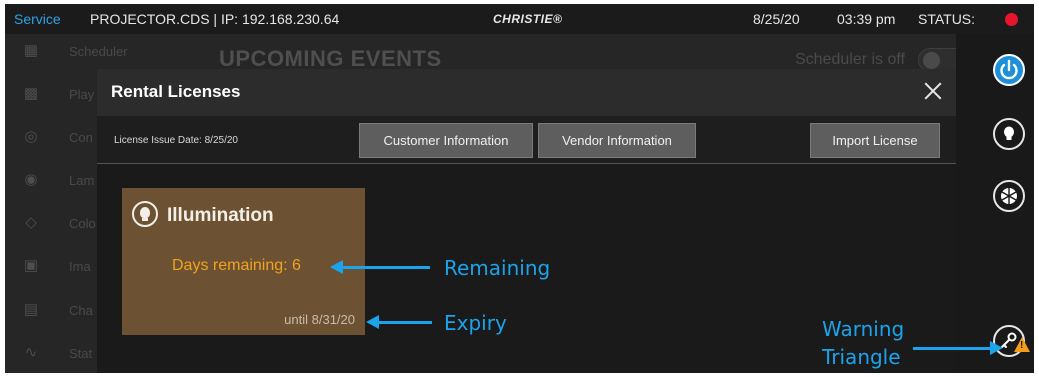  What do you see at coordinates (31, 179) in the screenshot?
I see `lamp-icon: ◉` at bounding box center [31, 179].